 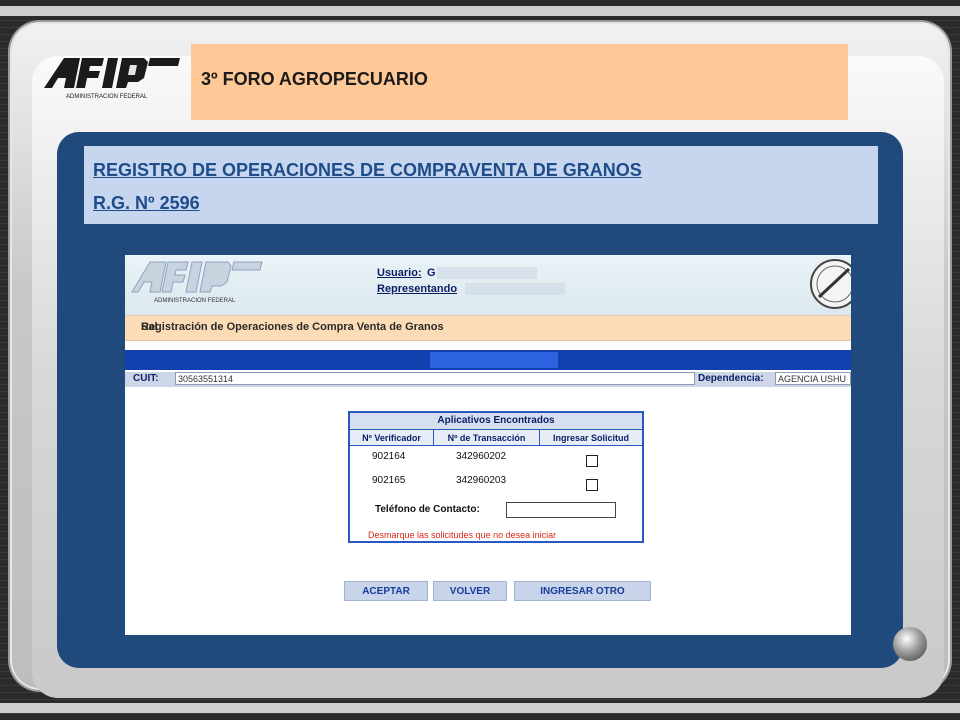 I want to click on app-logo-subtext: ADMINISTRACION FEDERAL, so click(x=195, y=301).